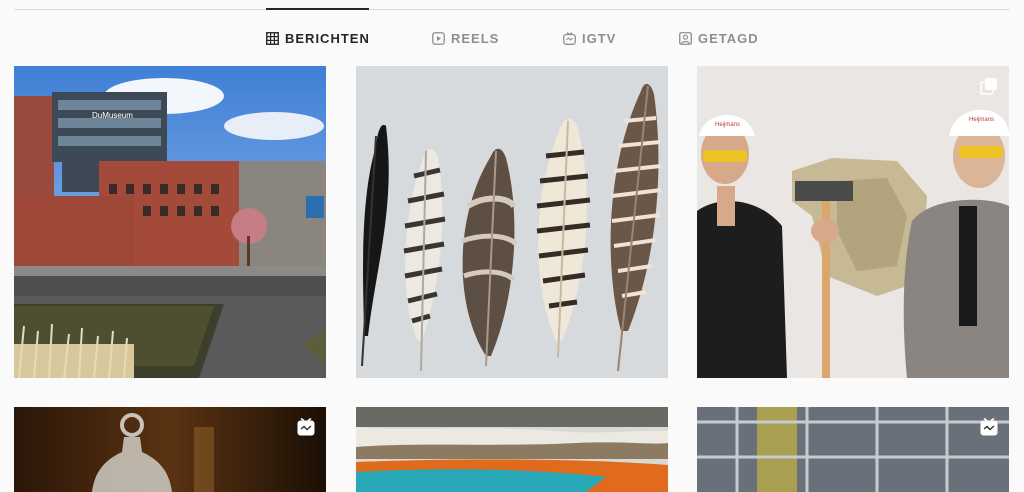 The image size is (1024, 492). Describe the element at coordinates (569, 38) in the screenshot. I see `igtv-icon` at that location.